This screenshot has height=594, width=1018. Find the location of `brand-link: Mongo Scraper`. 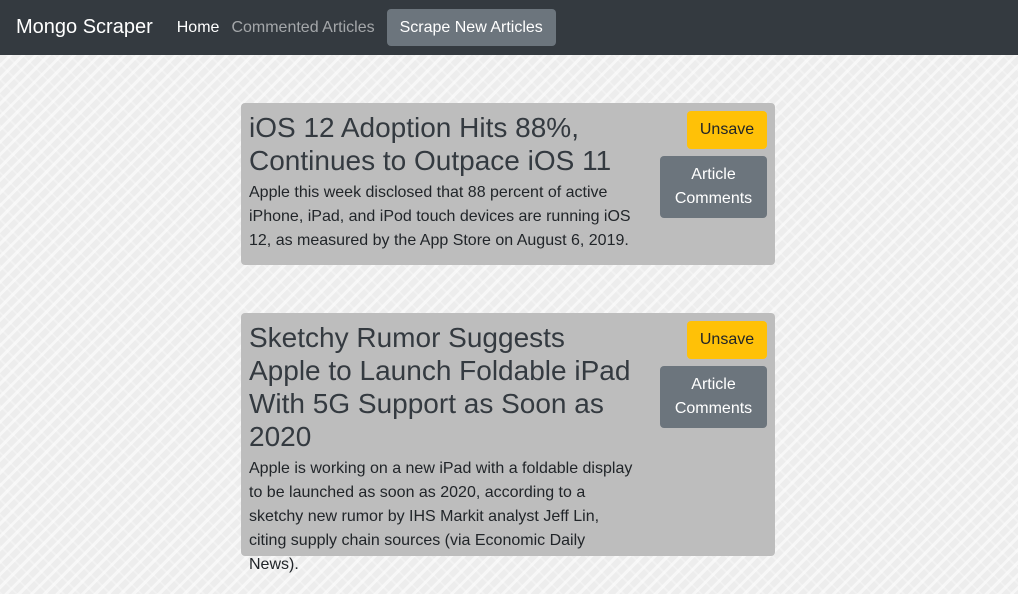

brand-link: Mongo Scraper is located at coordinates (84, 27).